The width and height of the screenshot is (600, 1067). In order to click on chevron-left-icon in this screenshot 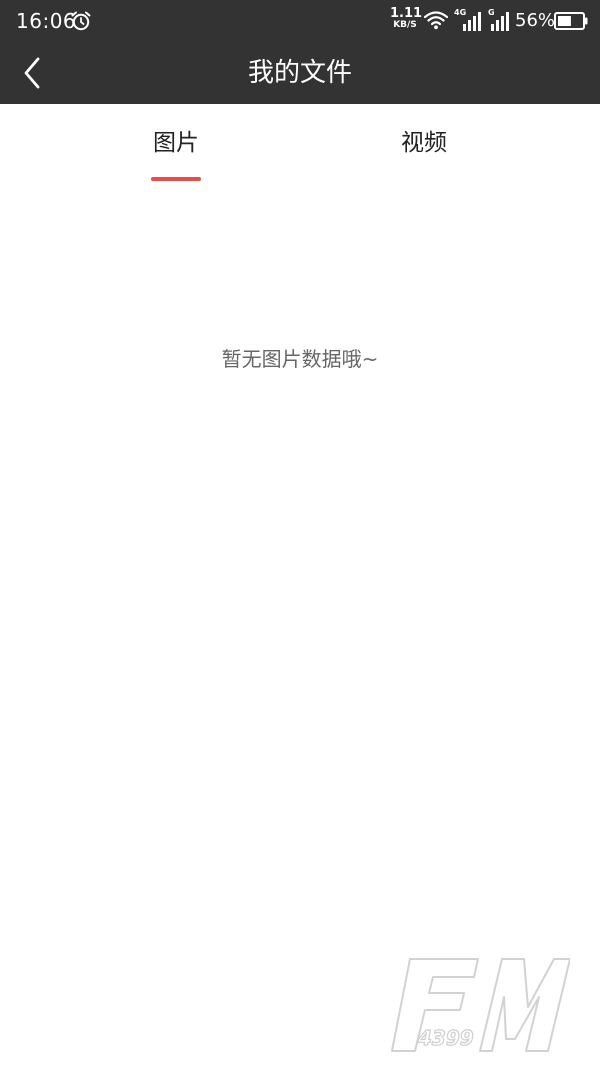, I will do `click(32, 73)`.